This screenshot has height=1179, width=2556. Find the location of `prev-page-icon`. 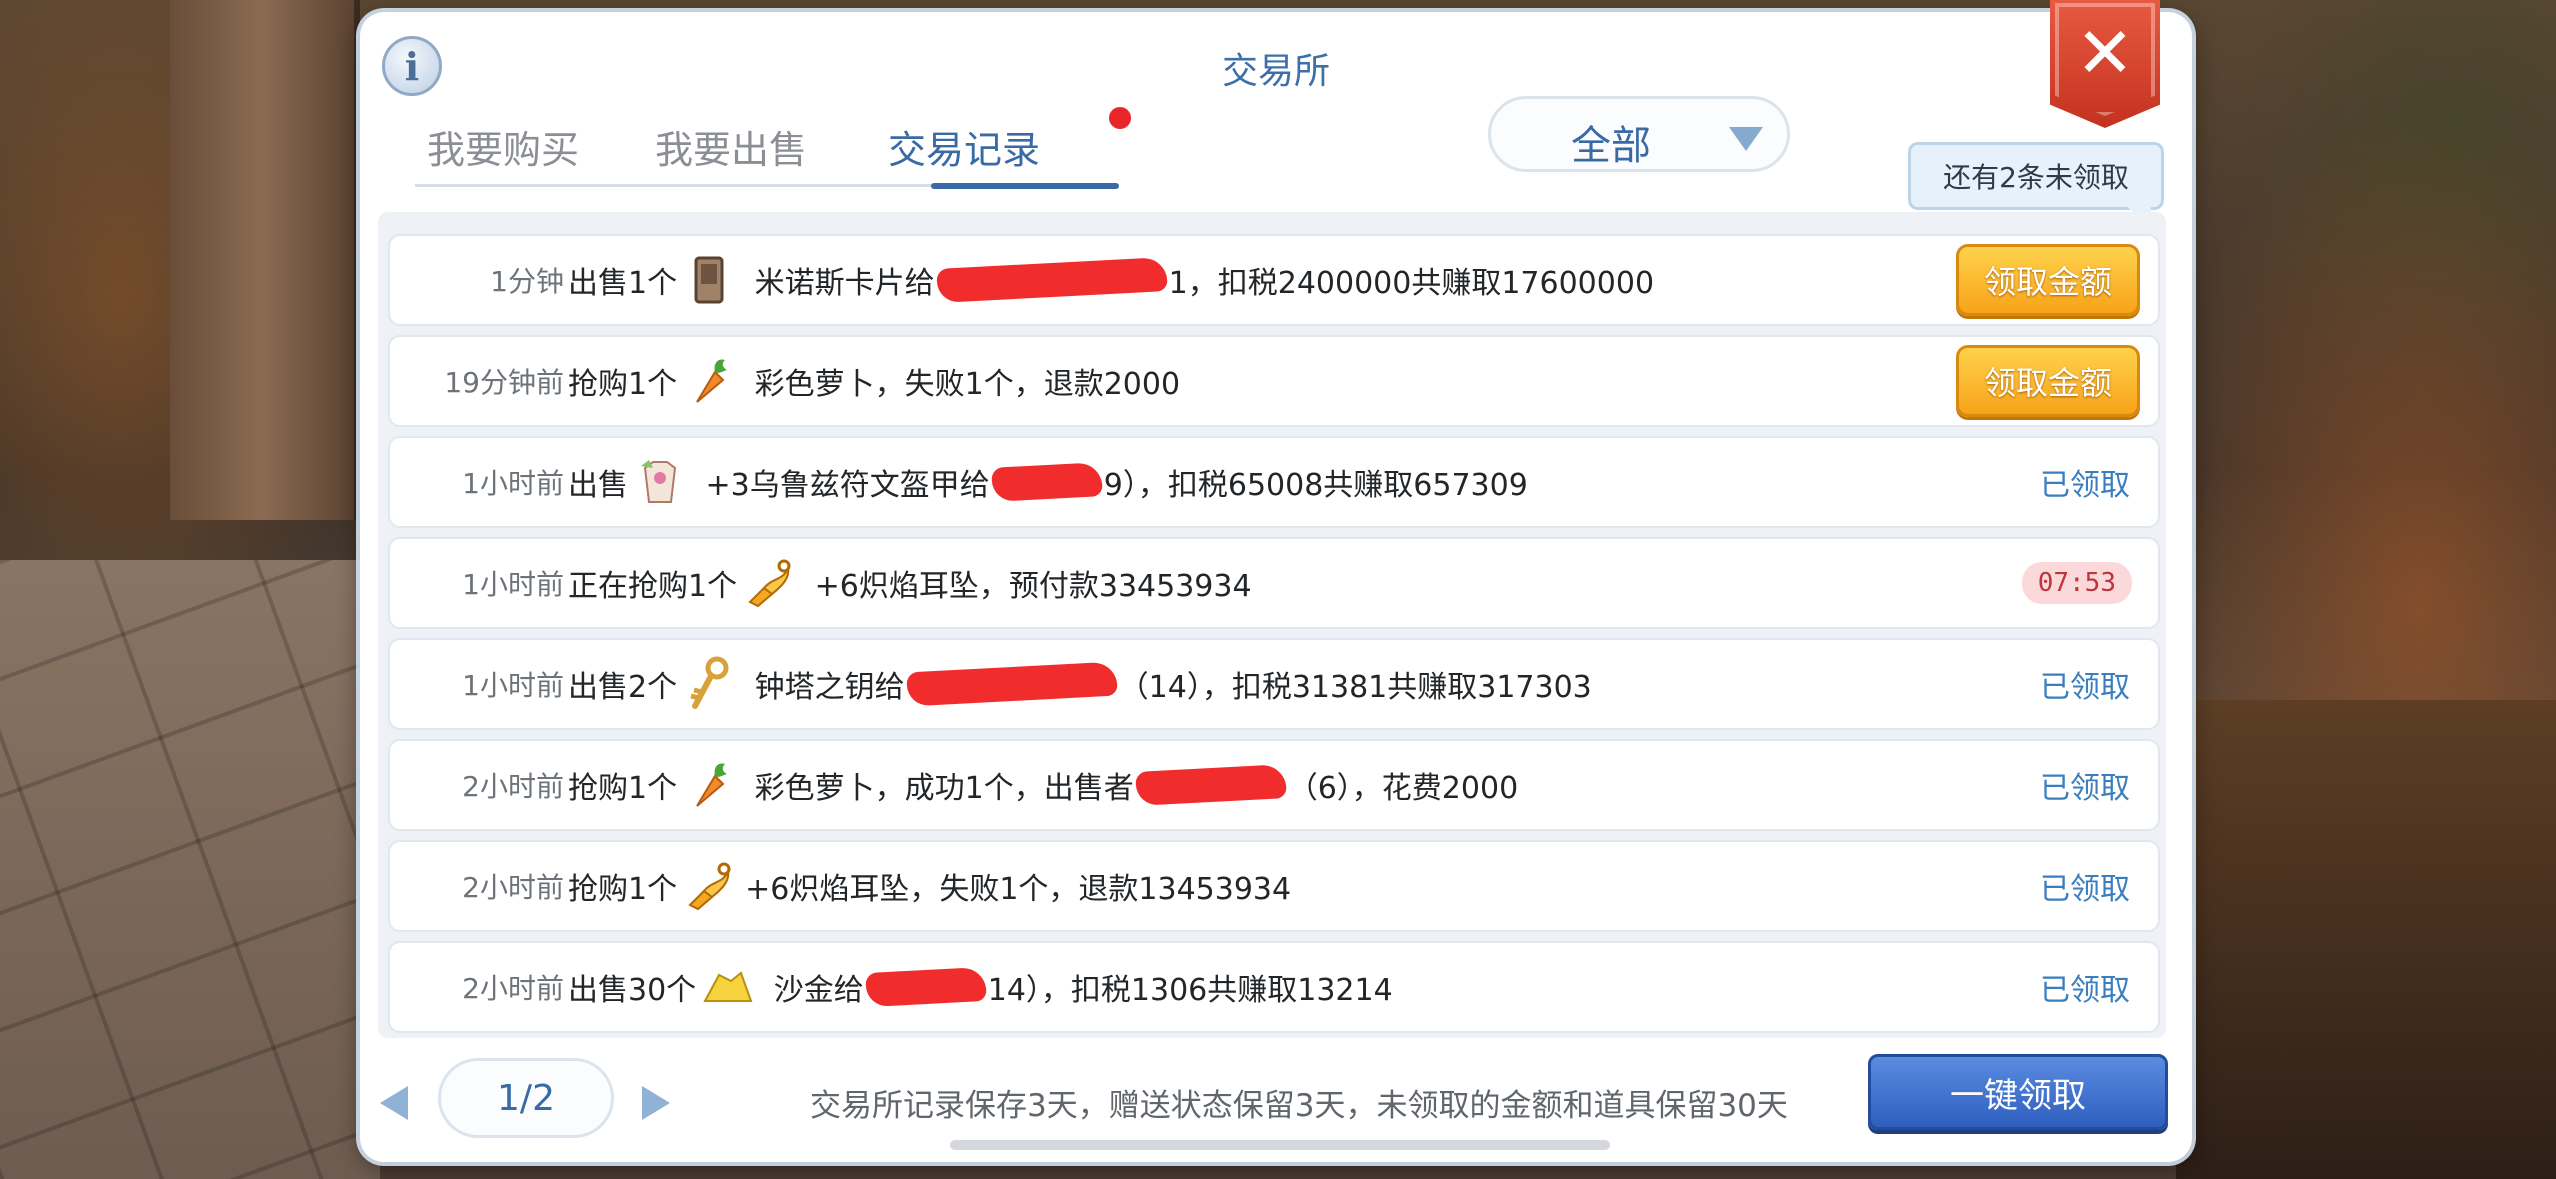

prev-page-icon is located at coordinates (394, 1103).